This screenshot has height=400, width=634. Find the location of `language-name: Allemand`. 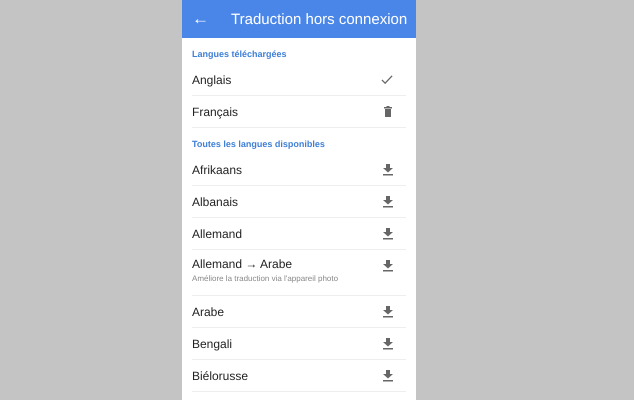

language-name: Allemand is located at coordinates (217, 233).